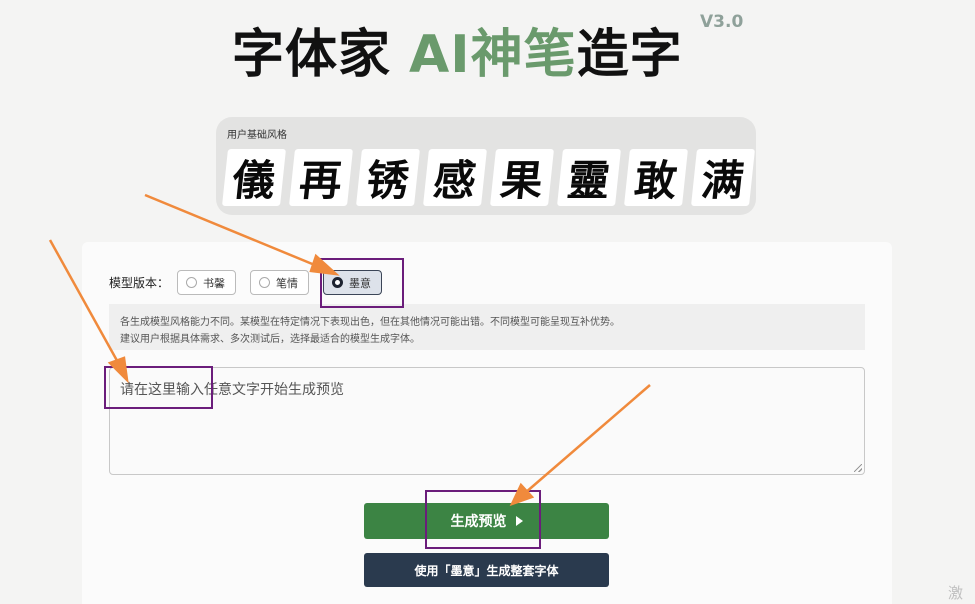 Image resolution: width=975 pixels, height=604 pixels. I want to click on preview-text-input: 请在这里输入任意文字开始生成预览, so click(487, 421).